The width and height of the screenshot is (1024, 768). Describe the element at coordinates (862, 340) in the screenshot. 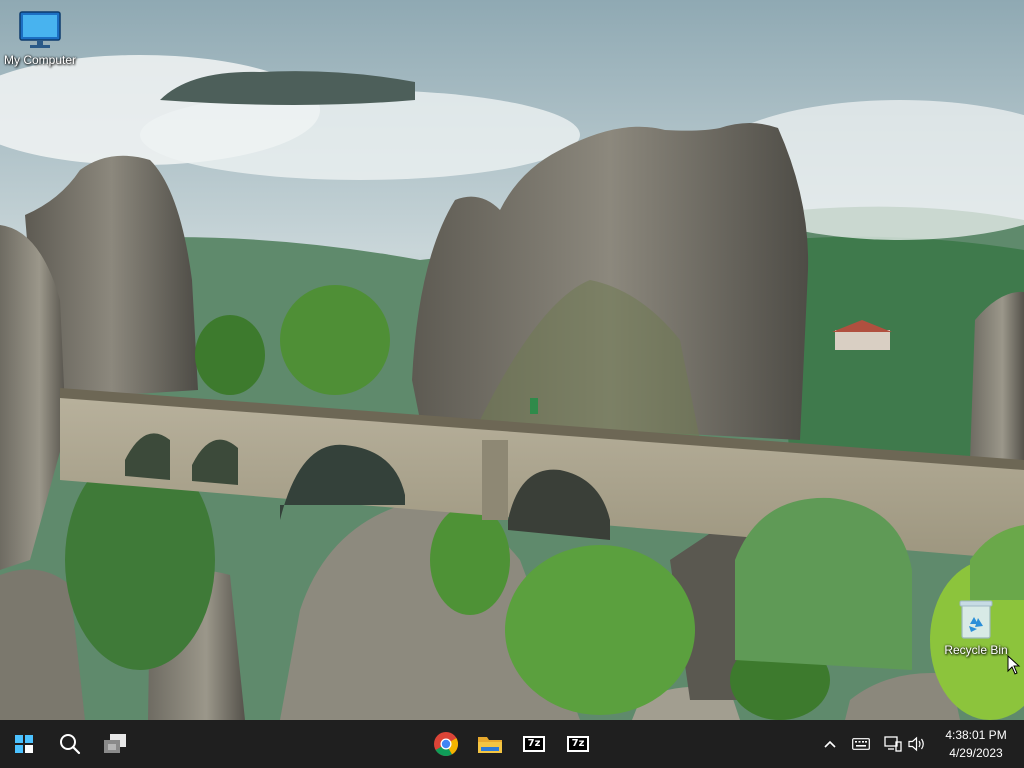

I see `distant-house` at that location.